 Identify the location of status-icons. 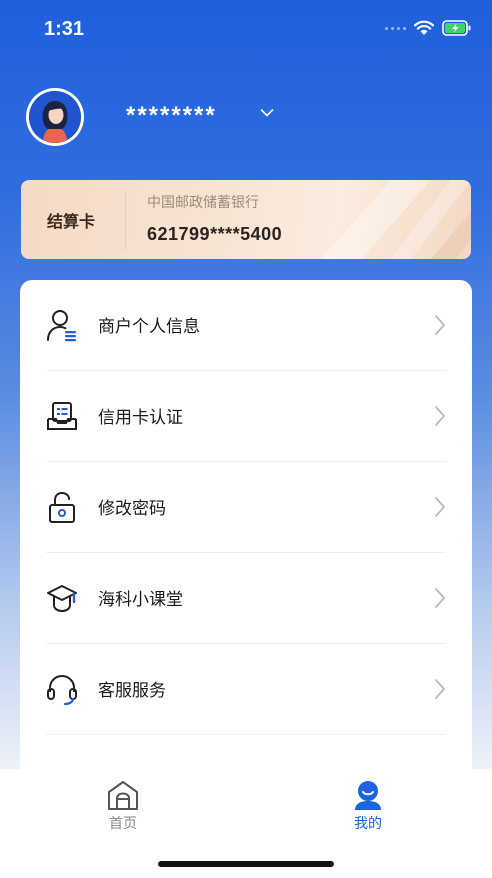
(428, 28).